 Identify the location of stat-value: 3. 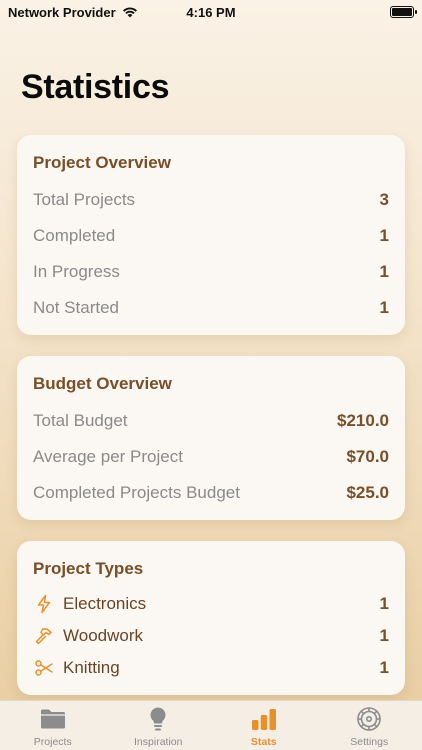
(384, 199).